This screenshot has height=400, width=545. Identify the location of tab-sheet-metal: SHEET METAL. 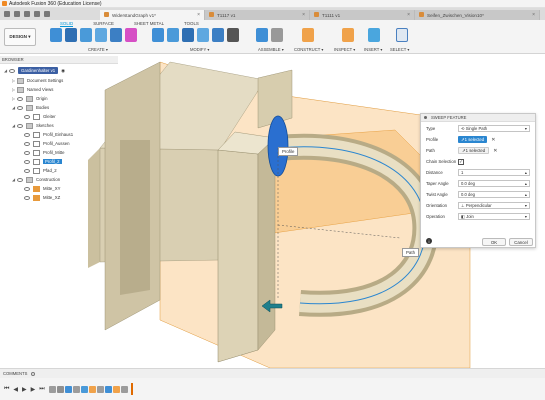
(149, 24).